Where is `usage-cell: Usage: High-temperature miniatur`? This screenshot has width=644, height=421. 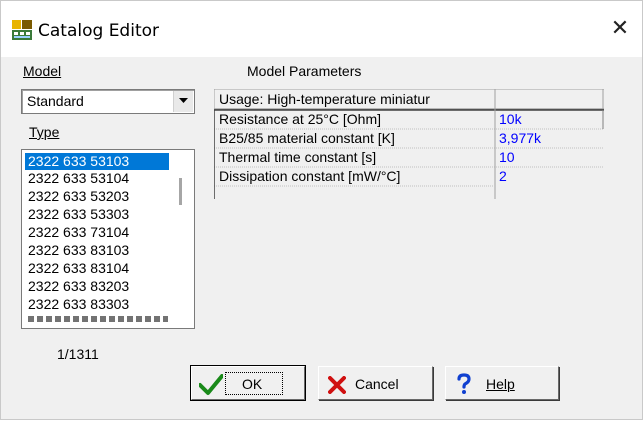
usage-cell: Usage: High-temperature miniatur is located at coordinates (324, 99).